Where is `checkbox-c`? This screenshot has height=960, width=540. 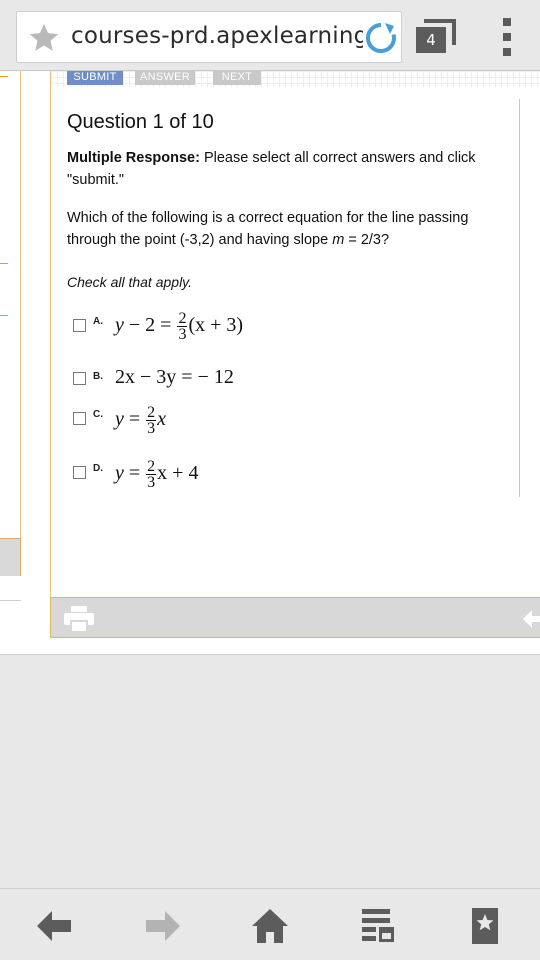 checkbox-c is located at coordinates (79, 418).